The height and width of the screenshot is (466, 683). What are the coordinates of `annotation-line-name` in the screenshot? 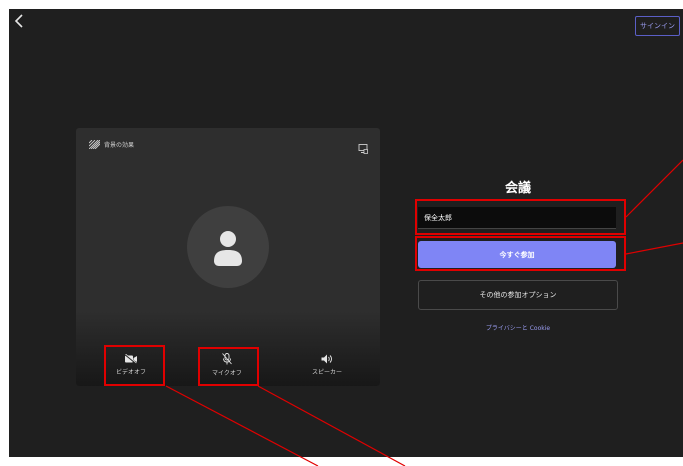 It's located at (654, 188).